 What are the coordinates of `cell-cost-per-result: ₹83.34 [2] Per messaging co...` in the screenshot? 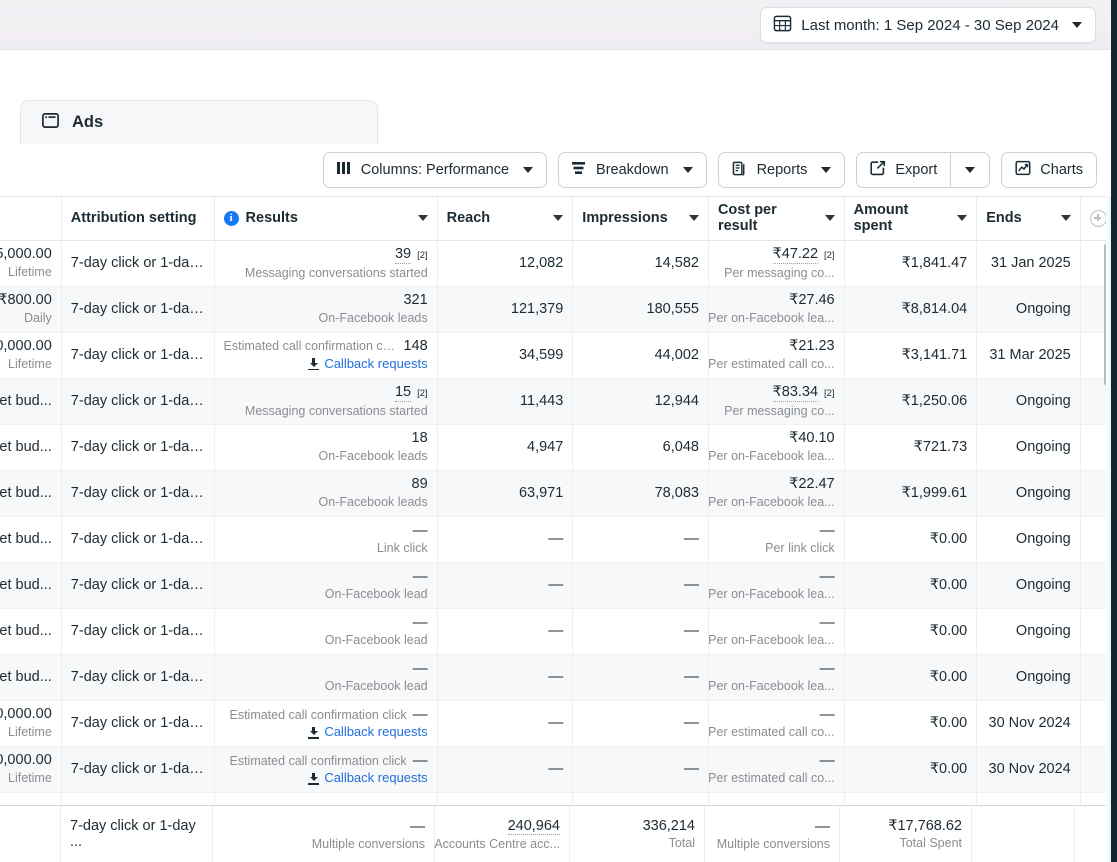 It's located at (776, 401).